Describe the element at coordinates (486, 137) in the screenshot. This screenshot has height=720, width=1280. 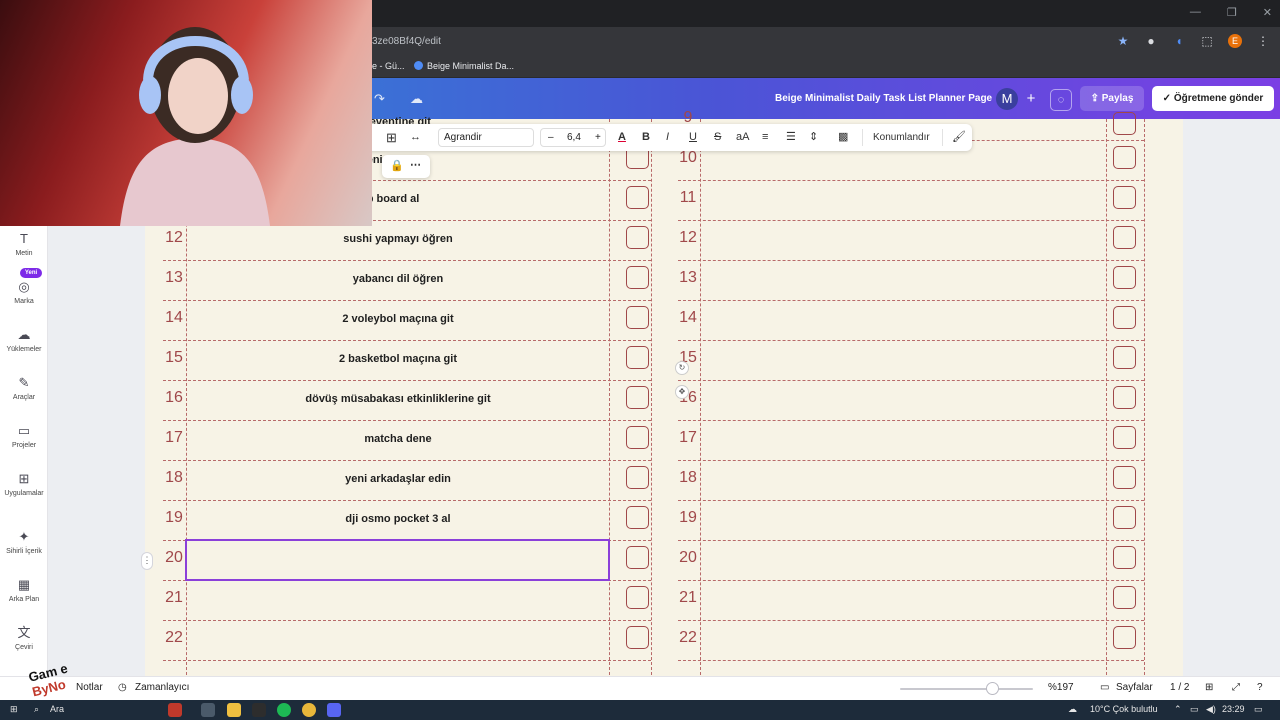
I see `font-family-select: Agrandir` at that location.